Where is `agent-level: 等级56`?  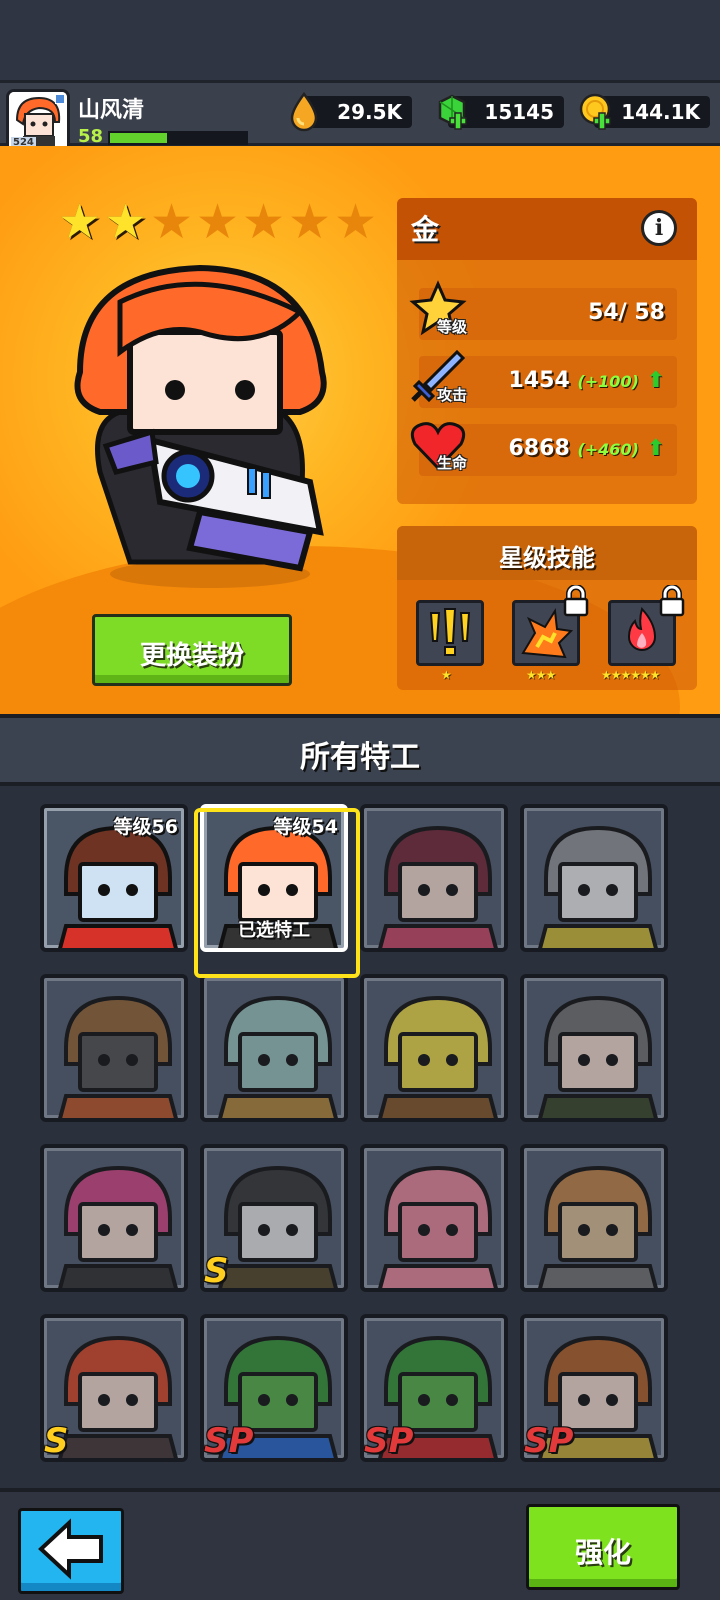 agent-level: 等级56 is located at coordinates (145, 827).